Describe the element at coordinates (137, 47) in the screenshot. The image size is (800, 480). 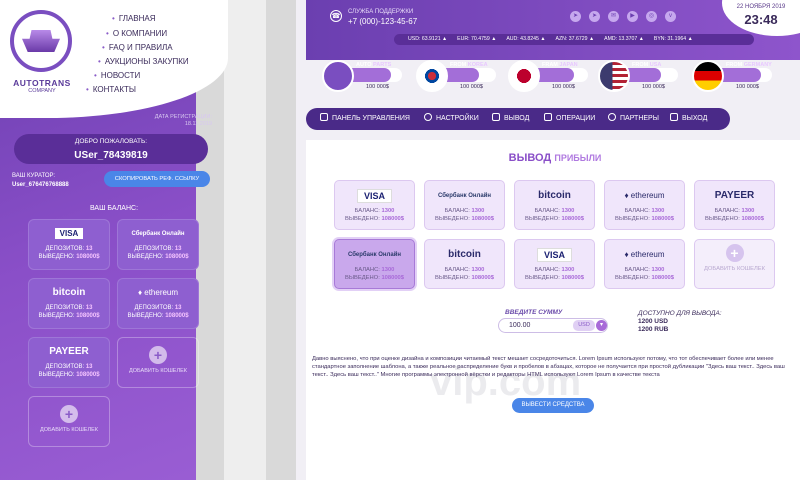
I see `menu-faq: FAQ И ПРАВИЛА` at that location.